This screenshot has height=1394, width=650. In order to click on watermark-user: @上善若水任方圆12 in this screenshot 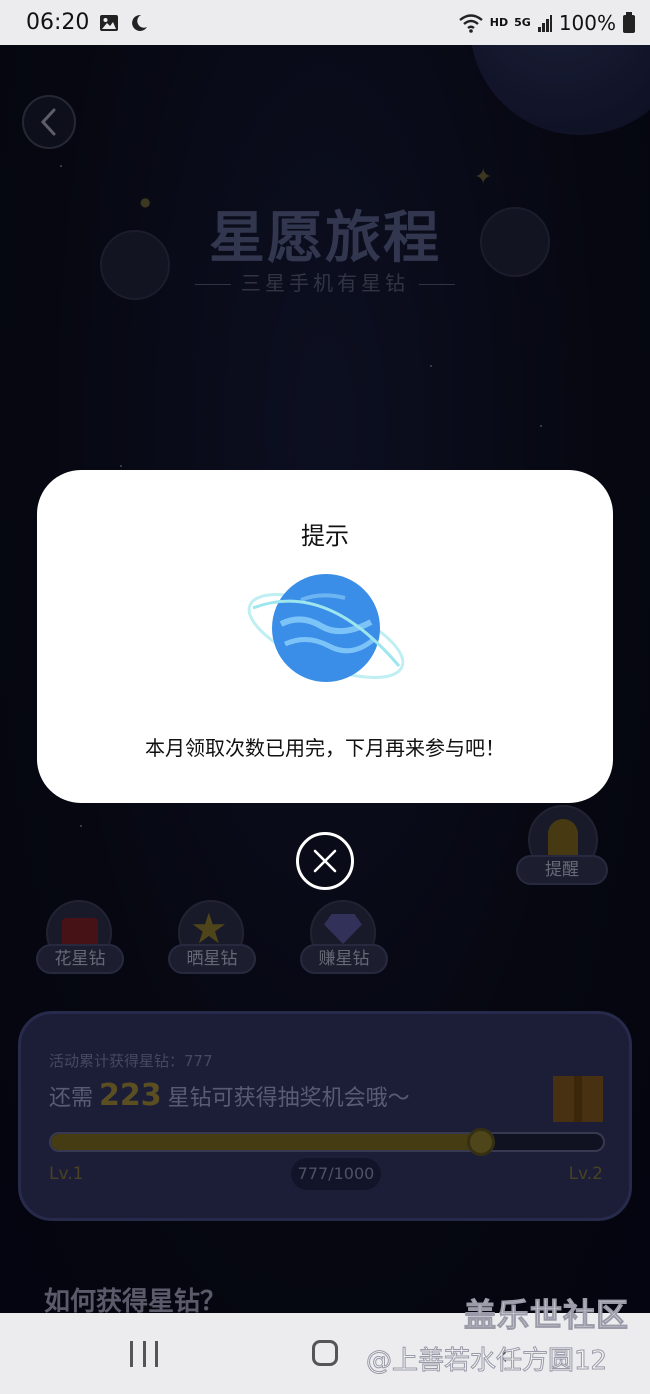, I will do `click(486, 1361)`.